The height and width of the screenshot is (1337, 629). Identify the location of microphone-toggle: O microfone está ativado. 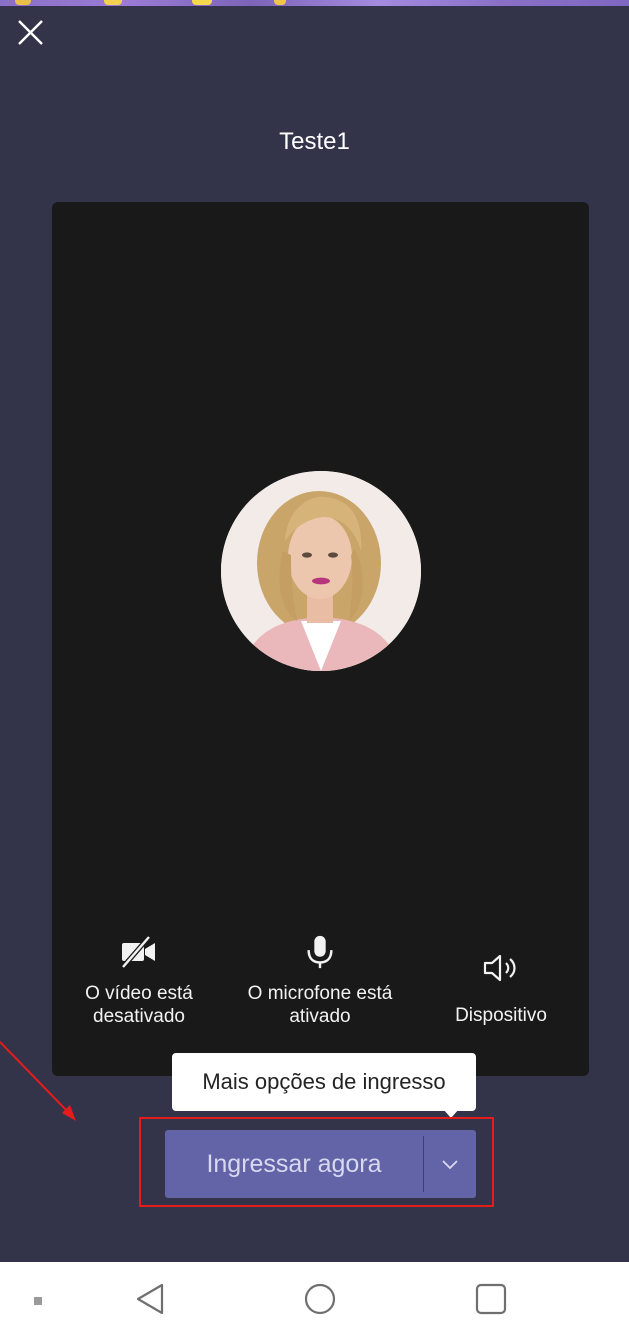
(320, 981).